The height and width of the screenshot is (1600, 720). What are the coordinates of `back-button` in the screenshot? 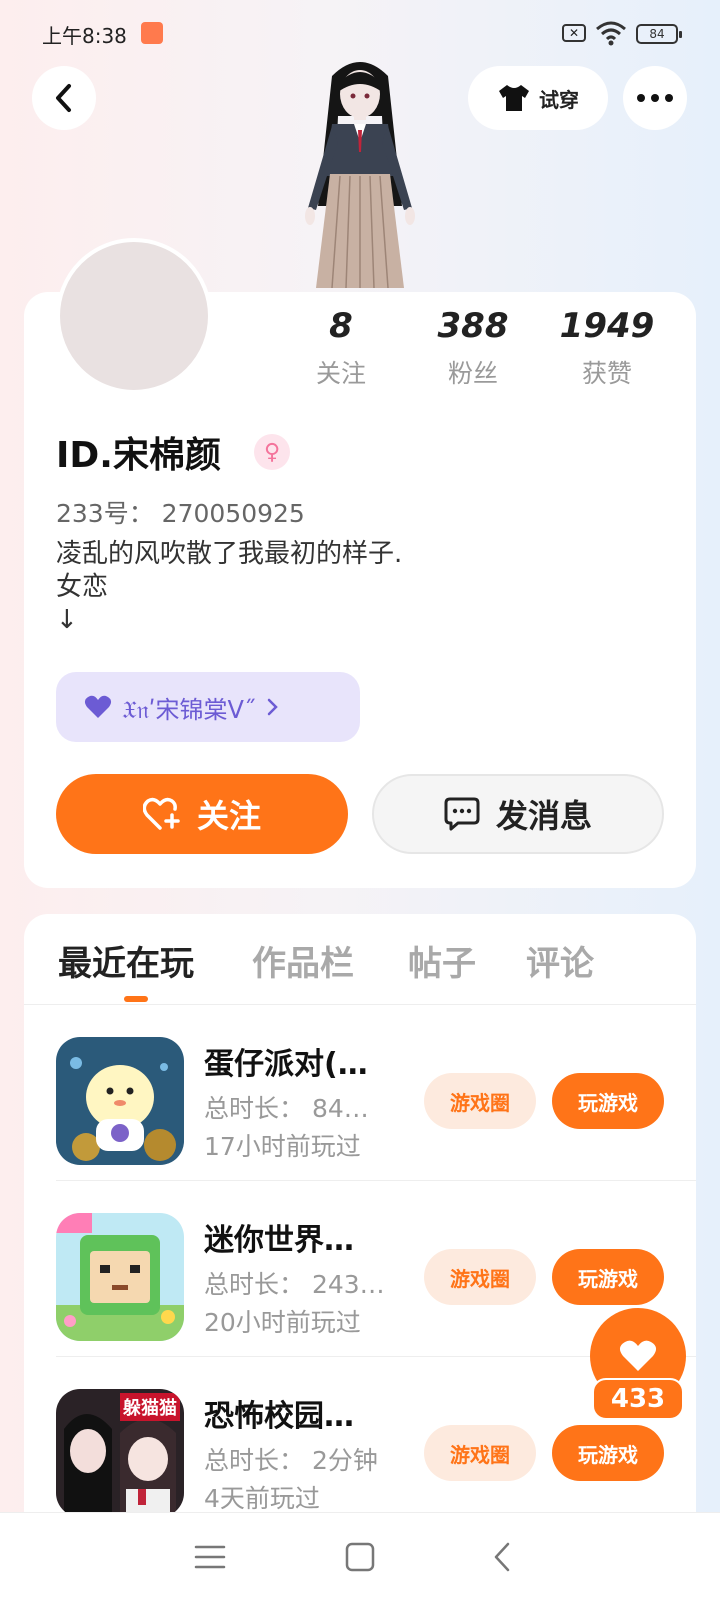 It's located at (64, 98).